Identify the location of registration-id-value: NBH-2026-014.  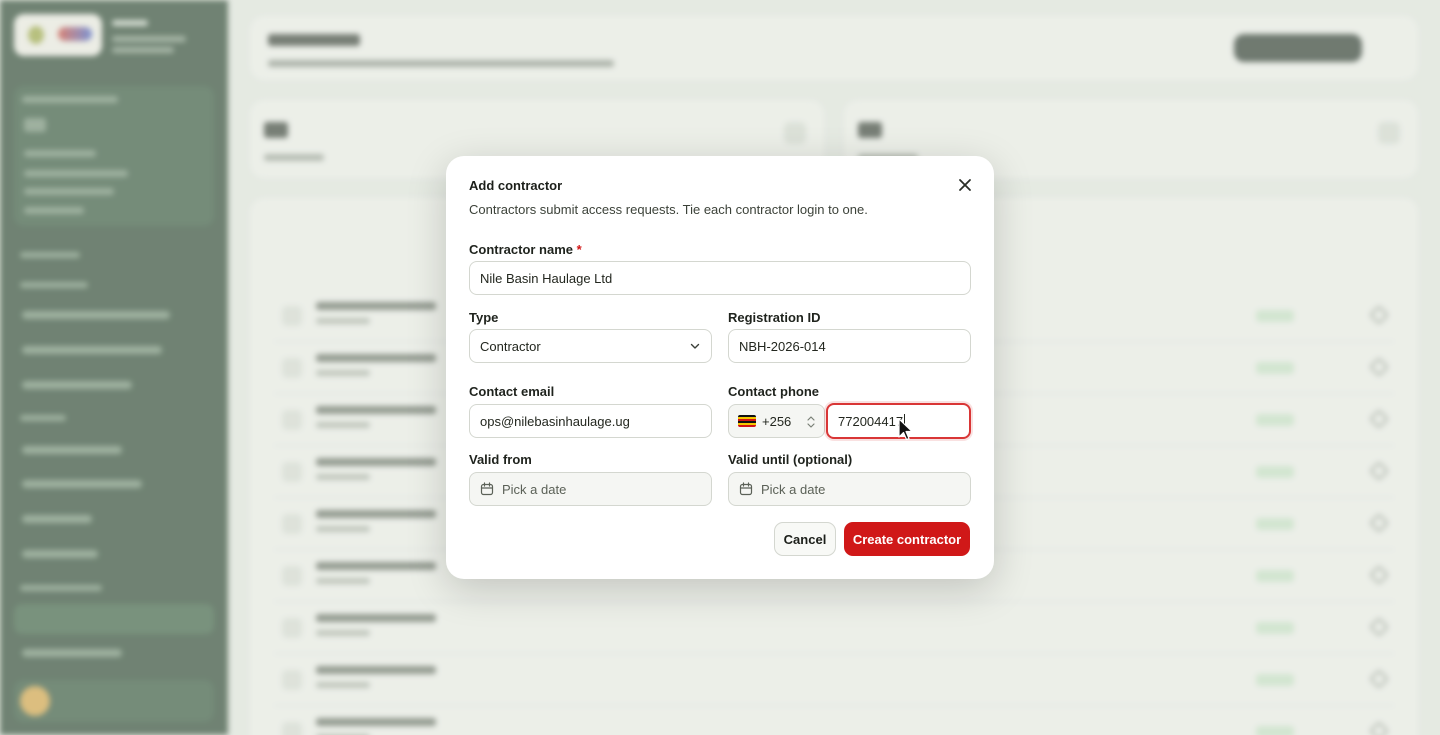
(782, 346).